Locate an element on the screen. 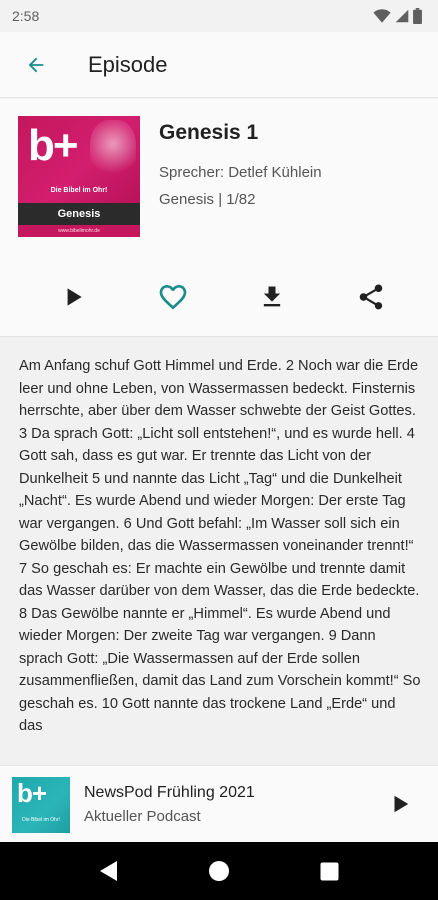 This screenshot has width=438, height=900. arrow-back-icon is located at coordinates (36, 64).